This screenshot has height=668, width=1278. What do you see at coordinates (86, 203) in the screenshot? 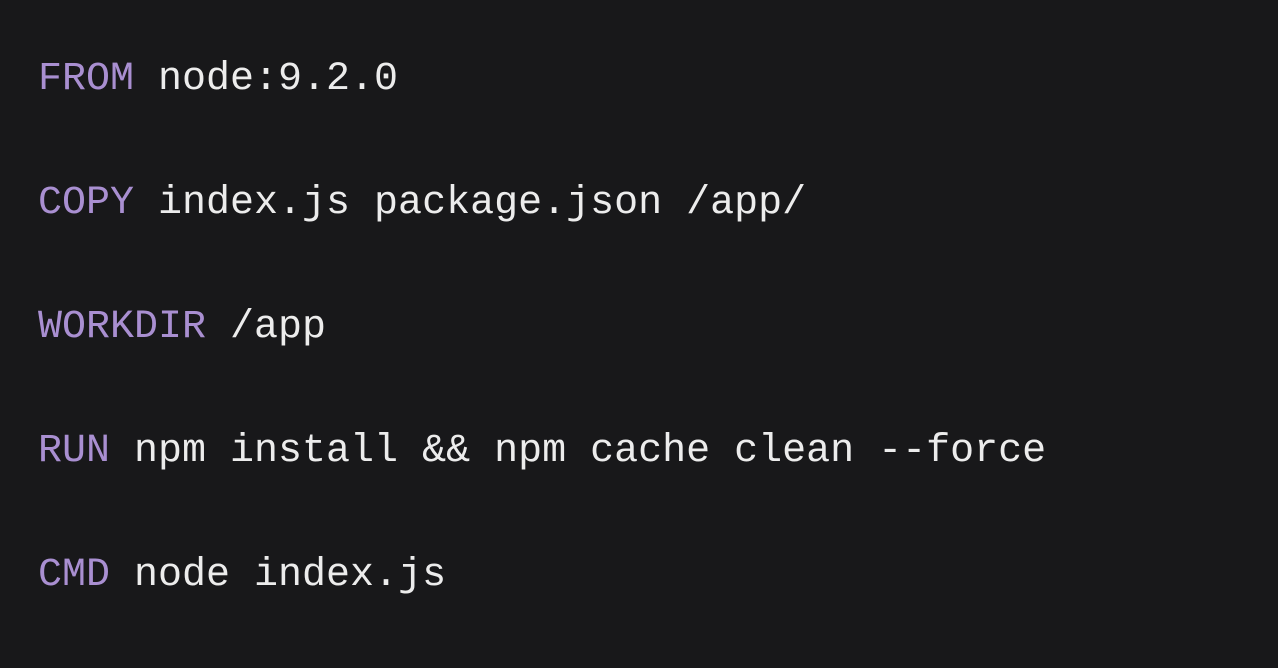
I see `keyword-copy: COPY` at bounding box center [86, 203].